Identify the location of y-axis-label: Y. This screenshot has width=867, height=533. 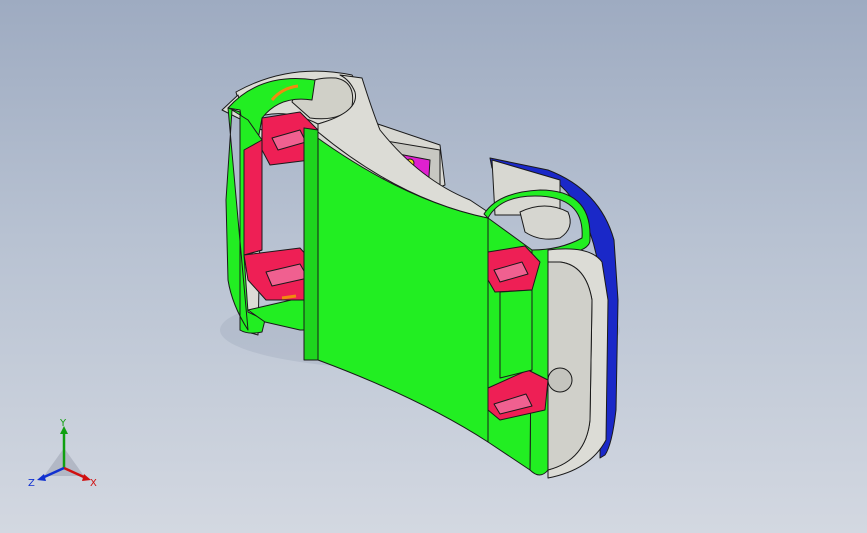
(63, 423).